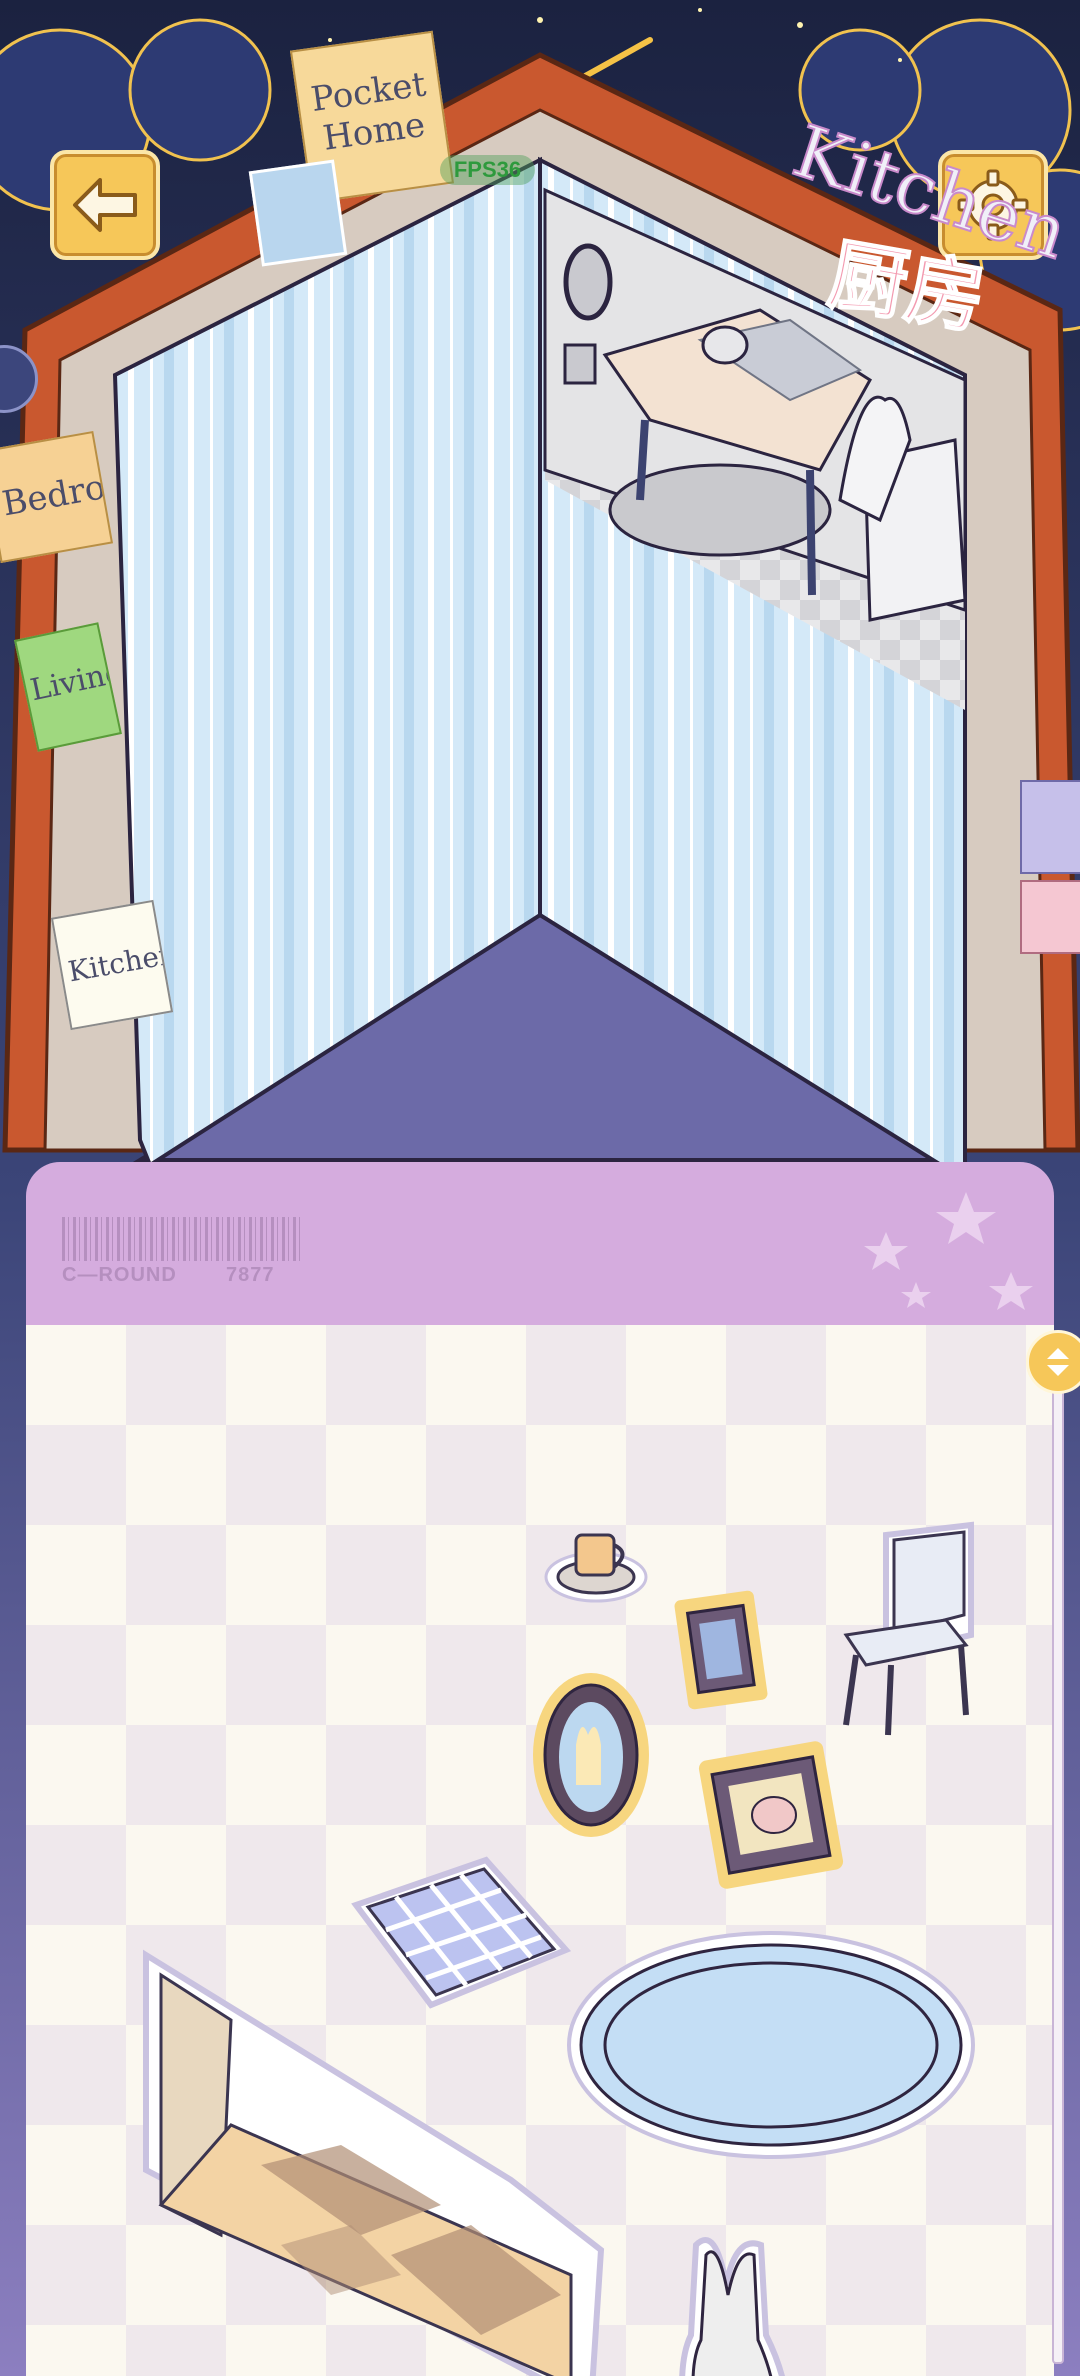 Image resolution: width=1080 pixels, height=2376 pixels. What do you see at coordinates (721, 1650) in the screenshot?
I see `sticker-small-frame` at bounding box center [721, 1650].